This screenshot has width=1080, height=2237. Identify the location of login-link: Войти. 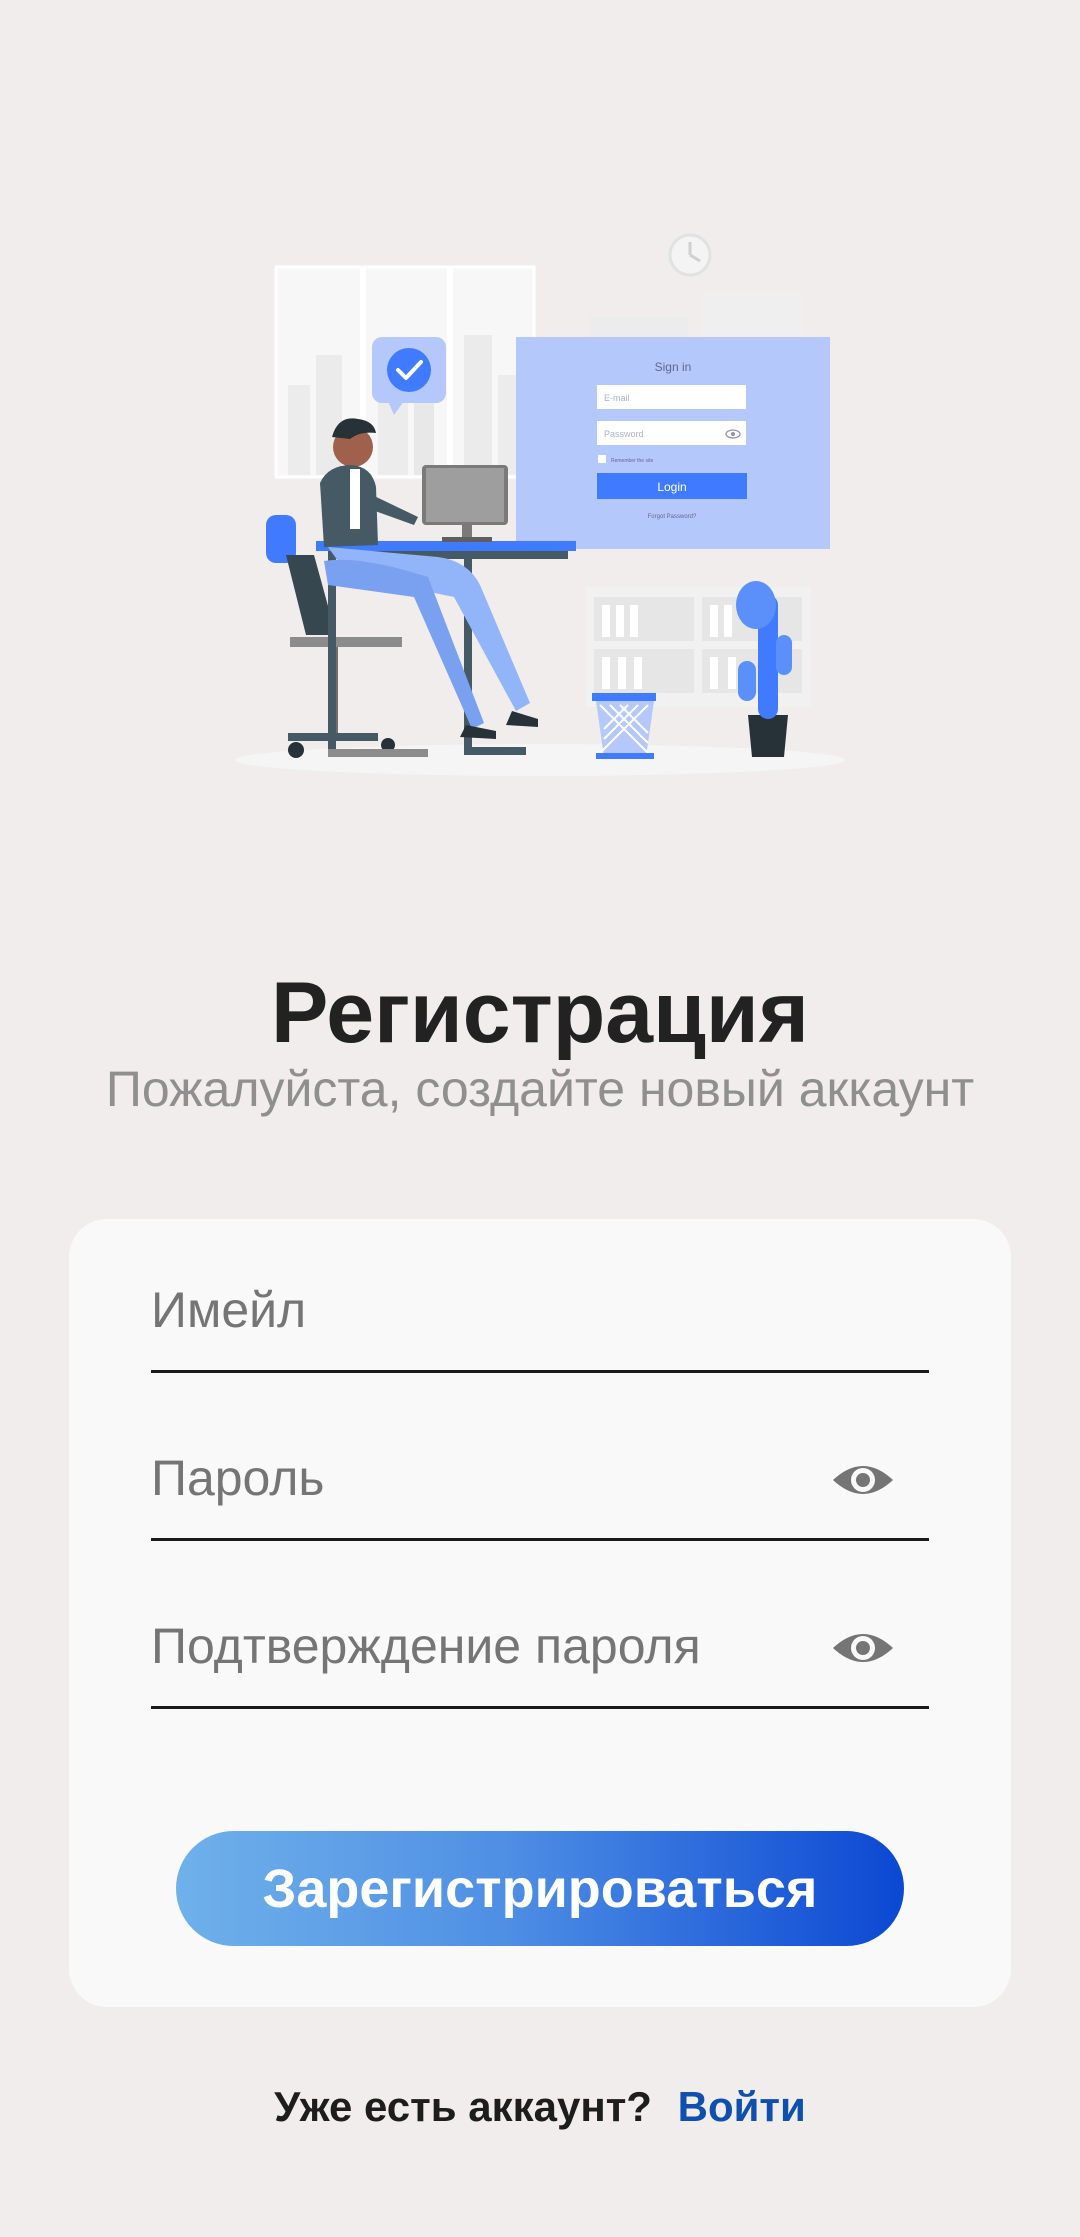
(742, 2106).